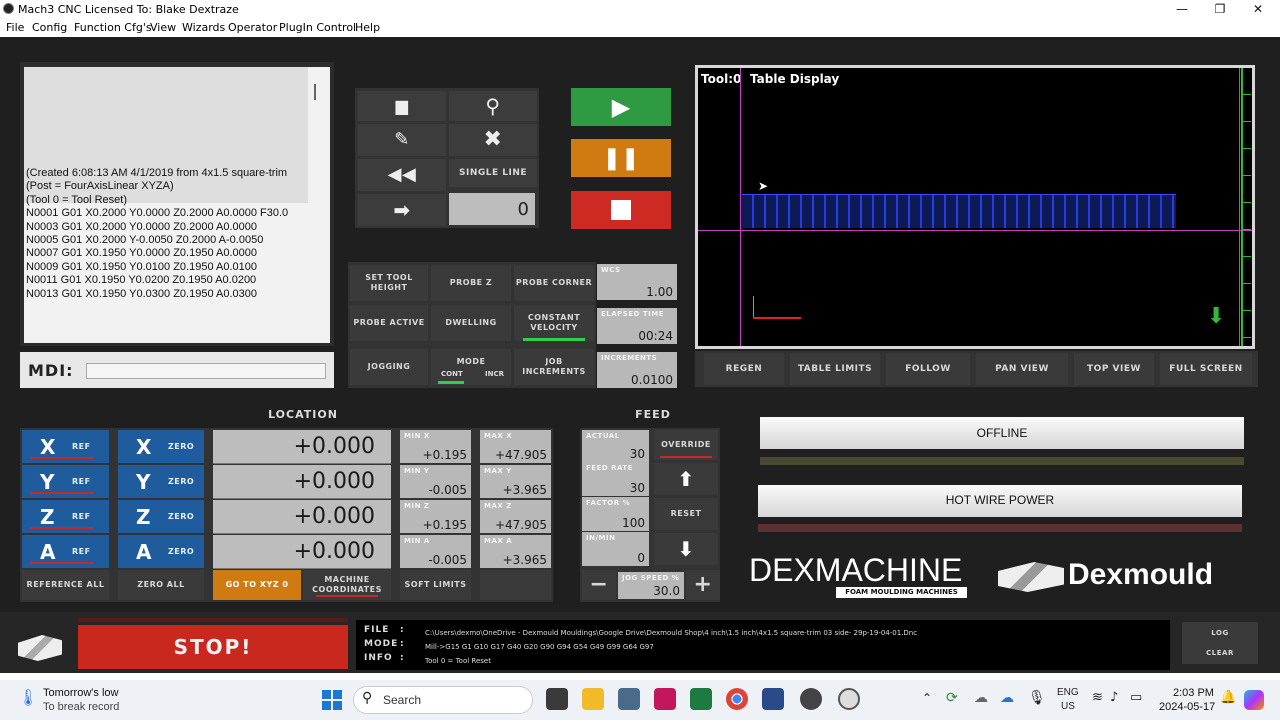 Image resolution: width=1280 pixels, height=720 pixels. I want to click on top-view-button: TOP VIEW, so click(1114, 369).